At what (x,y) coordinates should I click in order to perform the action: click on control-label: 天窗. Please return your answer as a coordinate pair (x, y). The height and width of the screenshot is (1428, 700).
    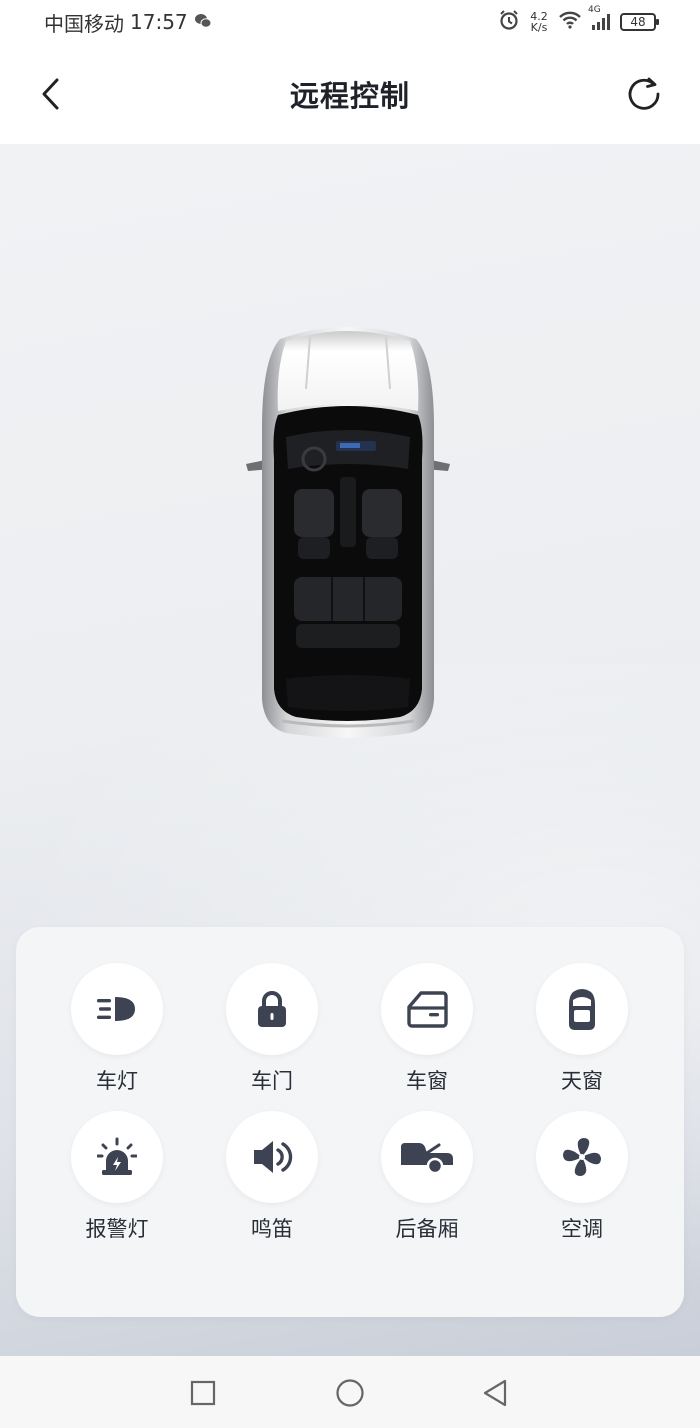
    Looking at the image, I should click on (582, 1081).